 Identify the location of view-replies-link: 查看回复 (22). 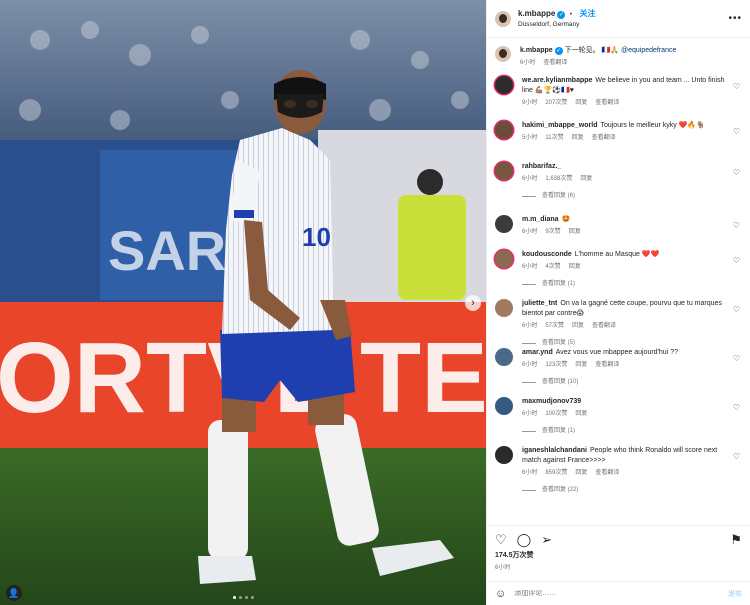
(624, 490).